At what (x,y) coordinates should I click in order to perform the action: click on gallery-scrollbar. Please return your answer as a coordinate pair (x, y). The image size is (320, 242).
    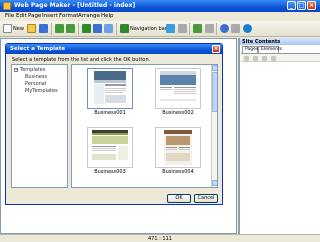
    Looking at the image, I should click on (214, 126).